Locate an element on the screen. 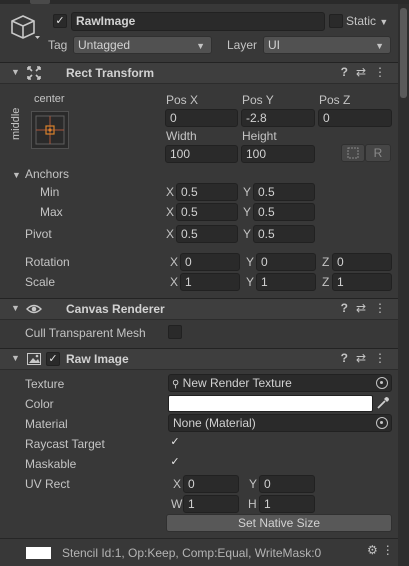 The height and width of the screenshot is (566, 409). height-label: Height is located at coordinates (259, 136).